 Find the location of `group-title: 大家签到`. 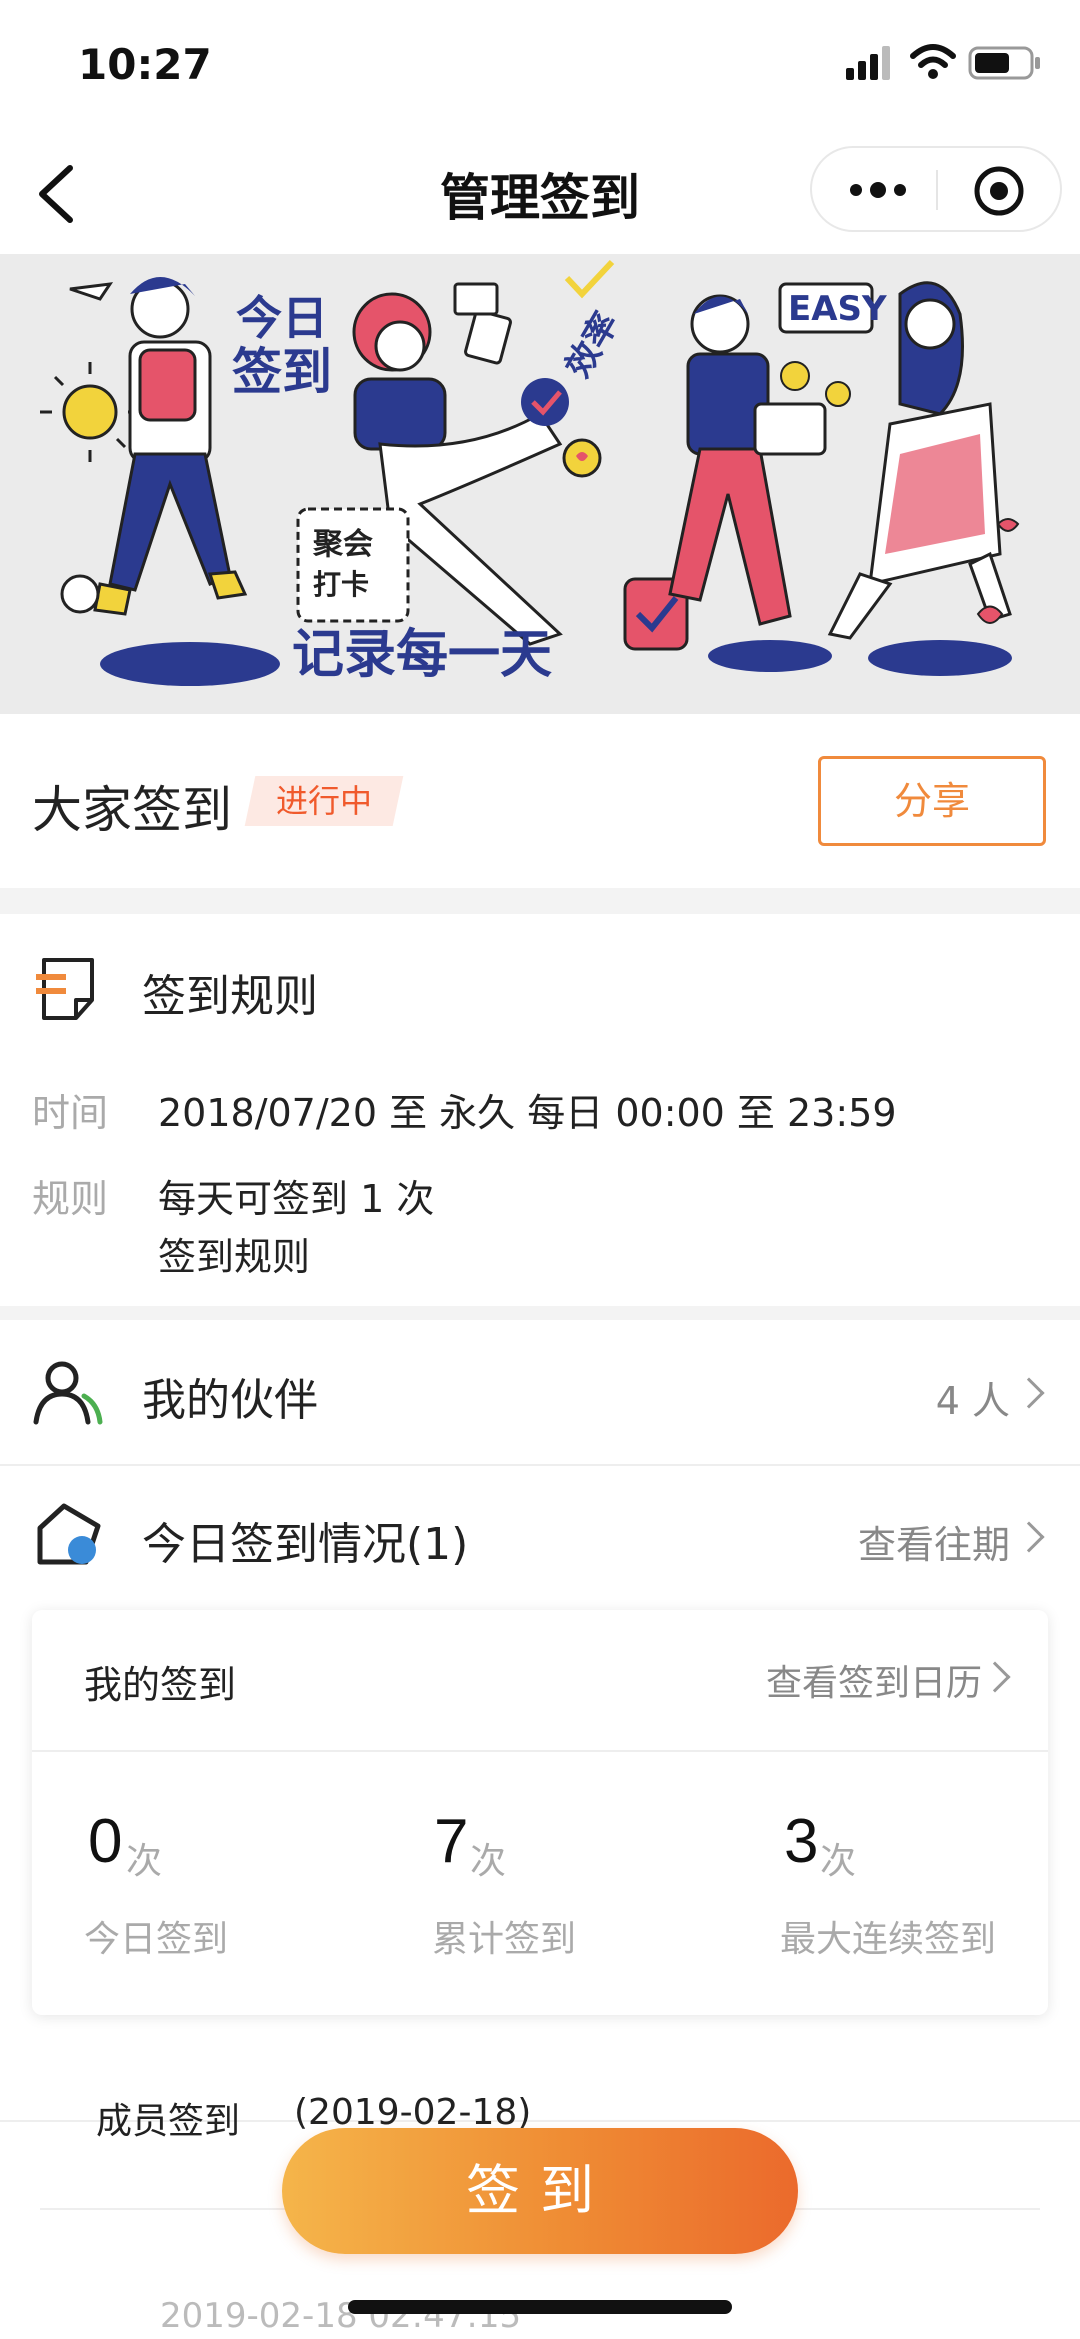

group-title: 大家签到 is located at coordinates (132, 810).